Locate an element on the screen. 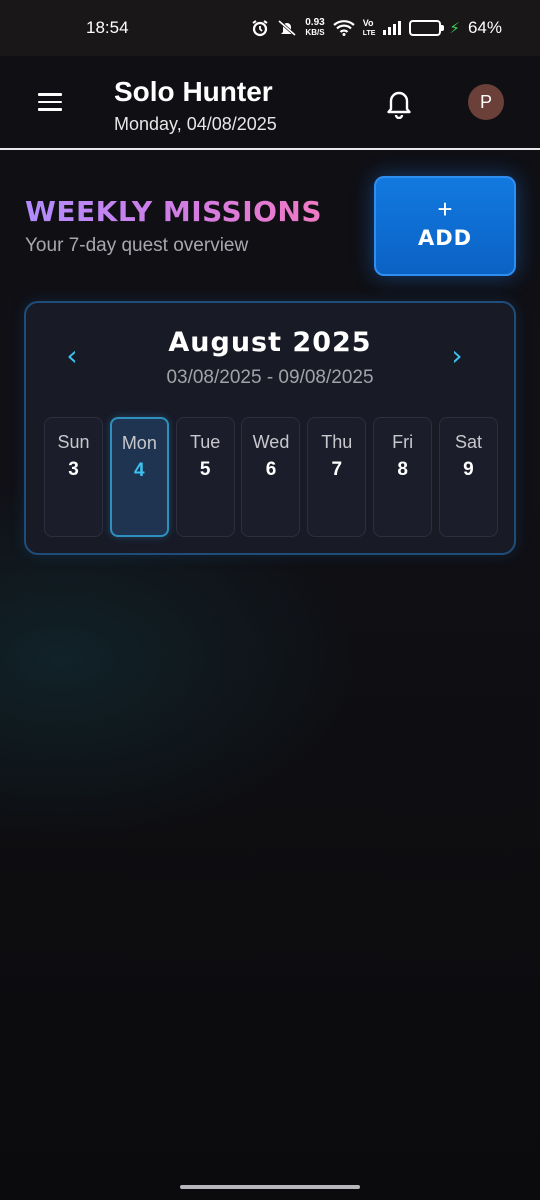 The height and width of the screenshot is (1200, 540). net-speed-value: 0.93 is located at coordinates (315, 22).